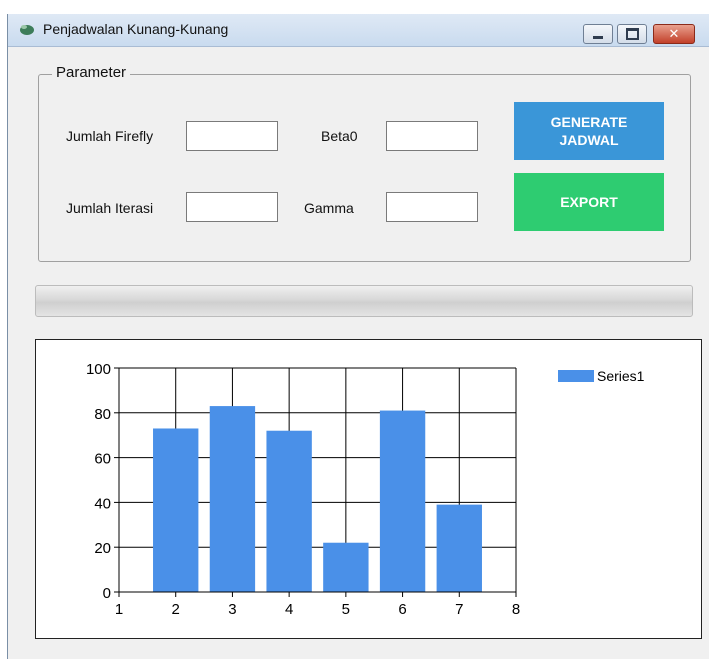 This screenshot has width=709, height=659. I want to click on x-tick-label: 2, so click(176, 609).